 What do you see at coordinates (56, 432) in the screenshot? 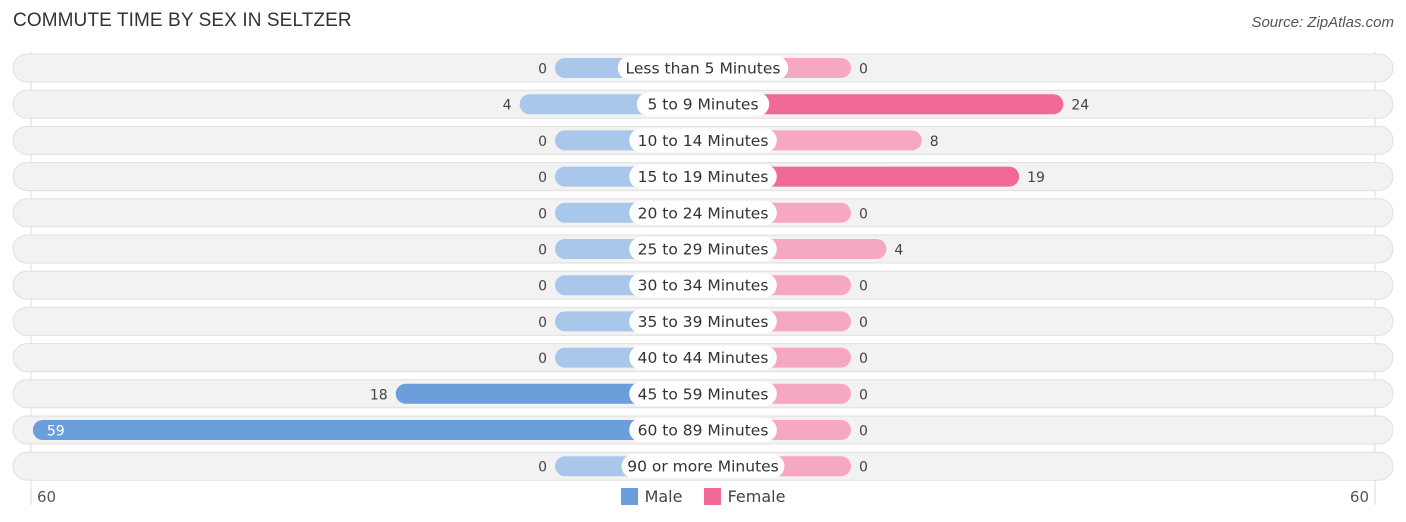
I see `male-value-label: 59` at bounding box center [56, 432].